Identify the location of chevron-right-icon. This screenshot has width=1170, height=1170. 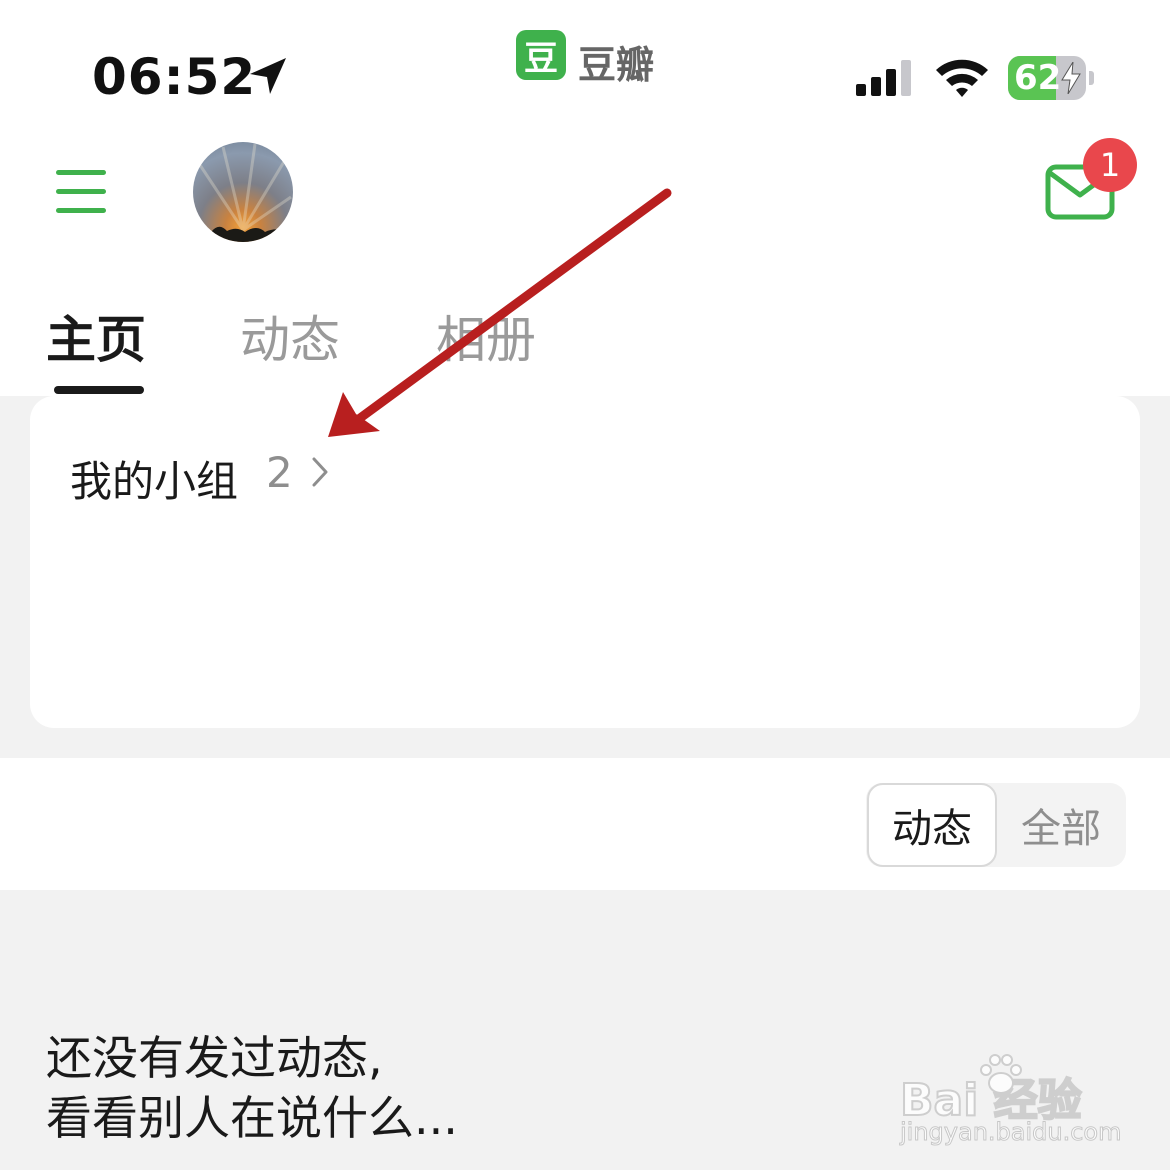
(320, 472).